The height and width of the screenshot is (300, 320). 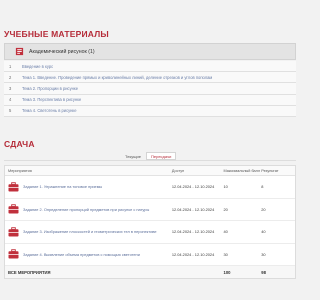 What do you see at coordinates (37, 66) in the screenshot?
I see `topic-link: Введение в курс` at bounding box center [37, 66].